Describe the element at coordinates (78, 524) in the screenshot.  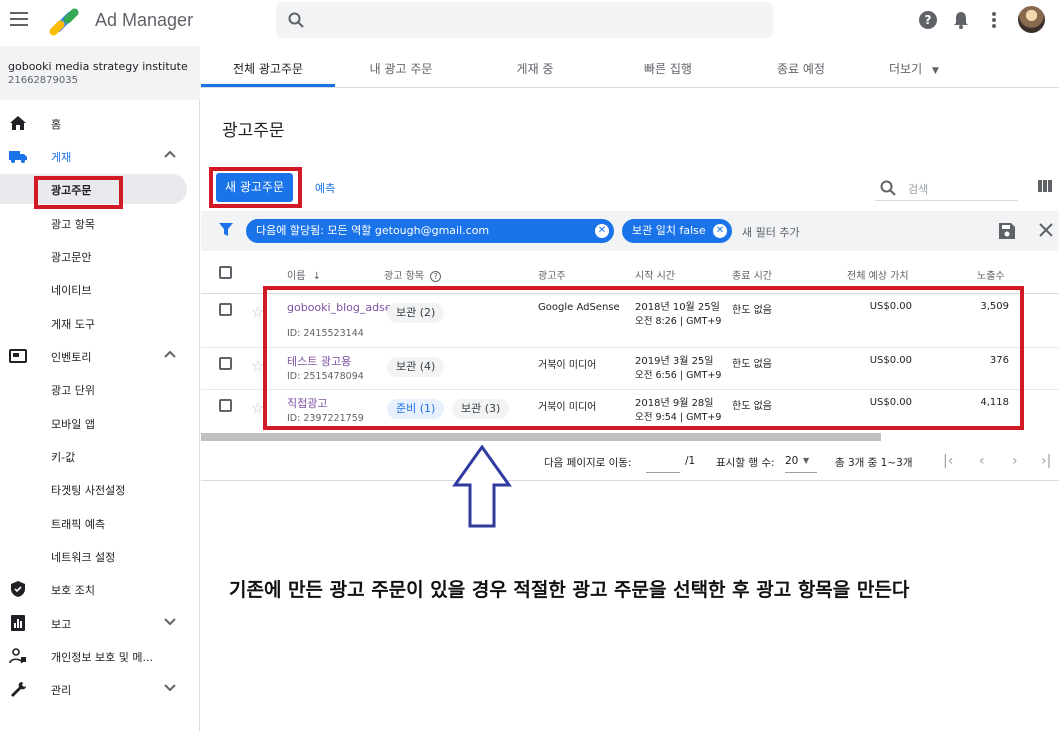
I see `sidebar-item-label: 트래픽 예측` at that location.